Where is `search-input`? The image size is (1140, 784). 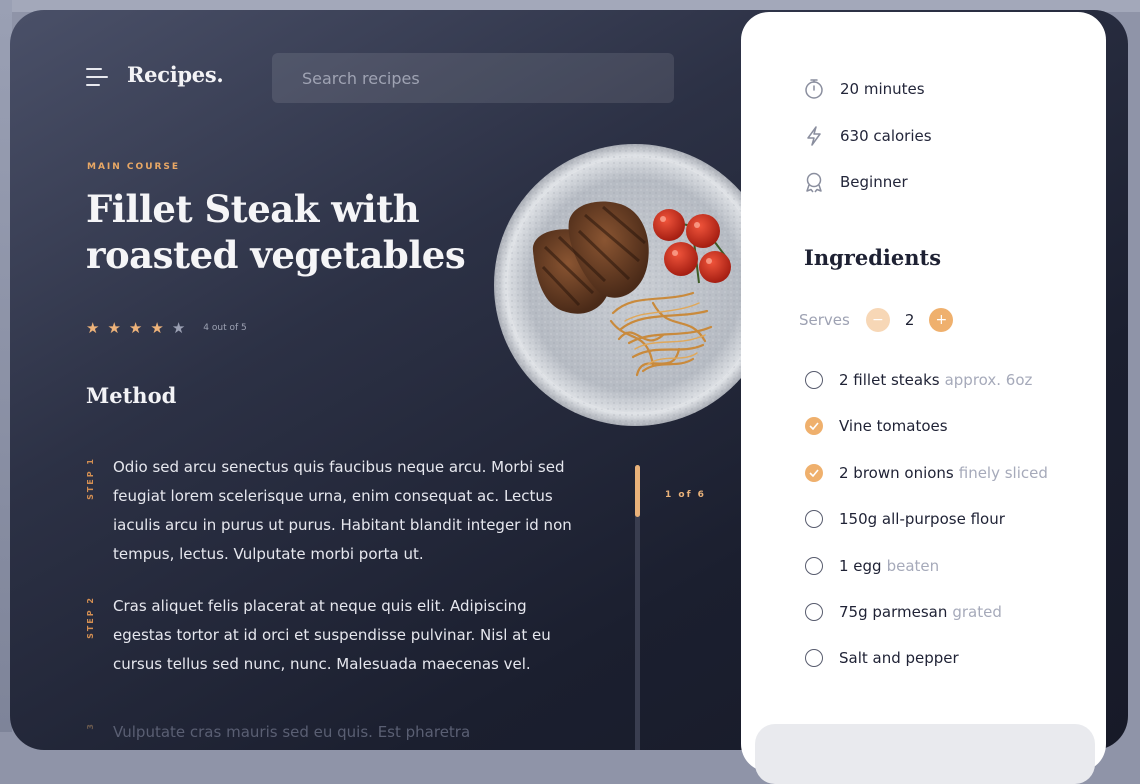 search-input is located at coordinates (473, 78).